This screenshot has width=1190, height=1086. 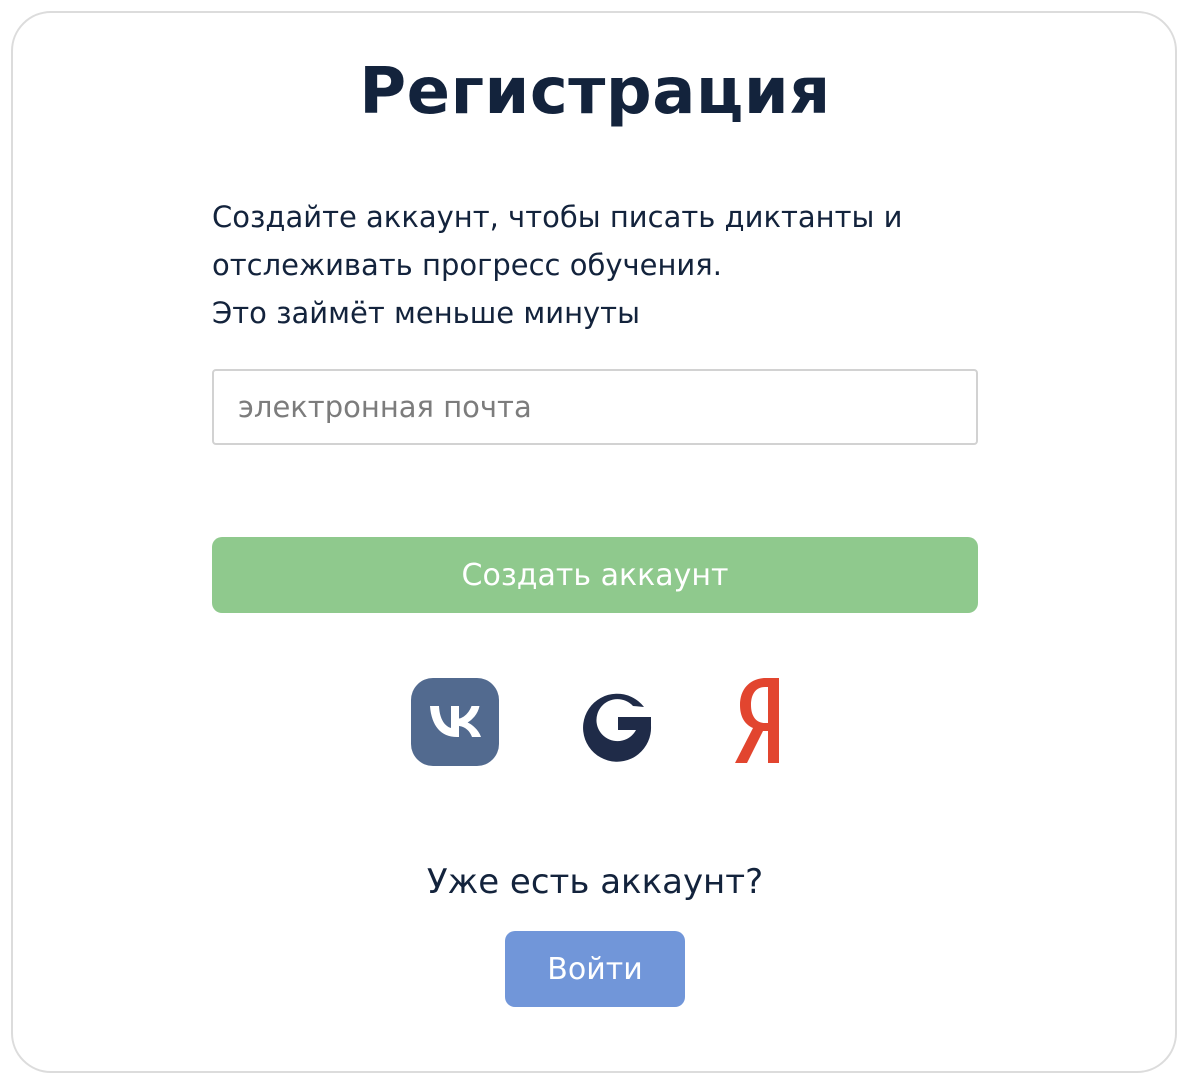 I want to click on vk-login-button, so click(x=455, y=722).